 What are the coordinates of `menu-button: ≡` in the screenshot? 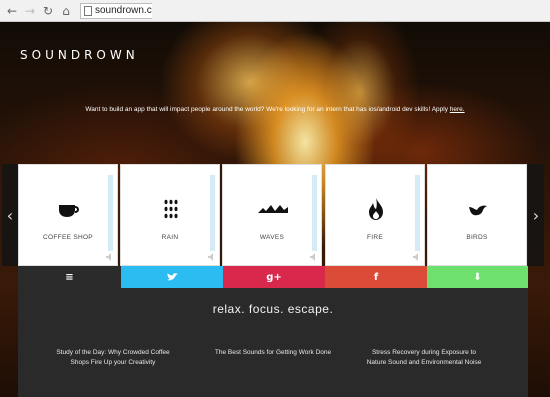 It's located at (69, 277).